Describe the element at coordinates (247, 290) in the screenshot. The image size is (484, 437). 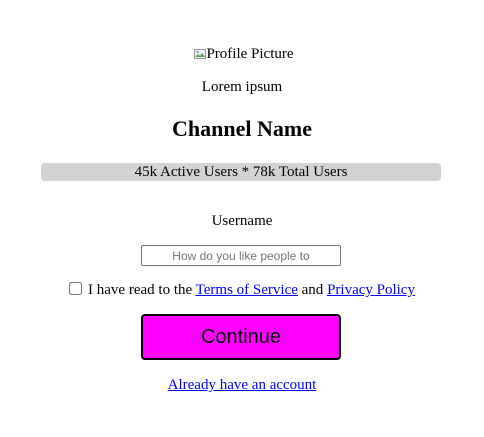
I see `terms-of-service-link: Terms of Service` at that location.